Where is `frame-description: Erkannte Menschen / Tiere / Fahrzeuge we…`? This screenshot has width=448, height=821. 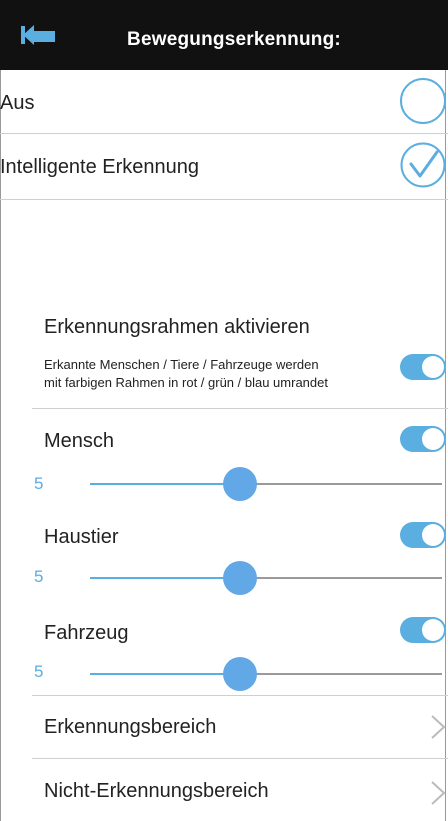 frame-description: Erkannte Menschen / Tiere / Fahrzeuge we… is located at coordinates (186, 373).